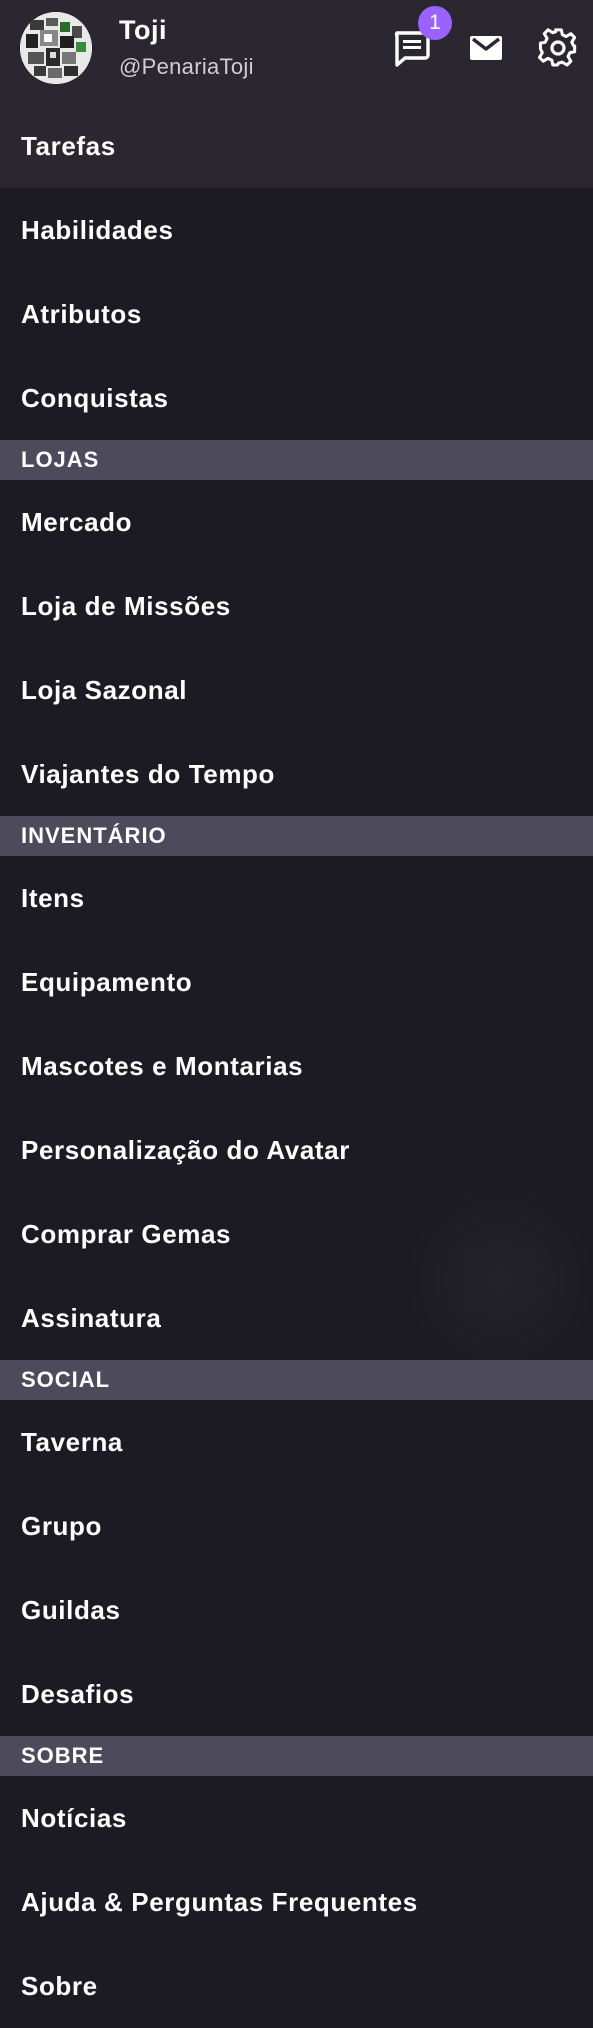 This screenshot has height=2028, width=593. I want to click on menu-item-habilidades: Habilidades, so click(296, 230).